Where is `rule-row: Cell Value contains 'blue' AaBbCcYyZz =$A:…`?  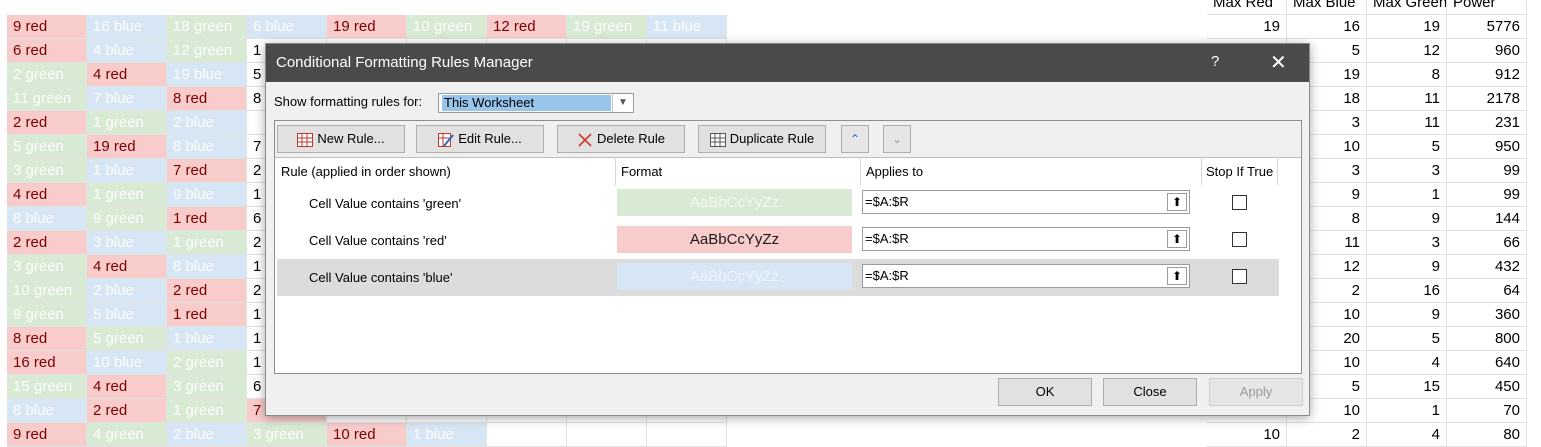 rule-row: Cell Value contains 'blue' AaBbCcYyZz =$A:… is located at coordinates (778, 277).